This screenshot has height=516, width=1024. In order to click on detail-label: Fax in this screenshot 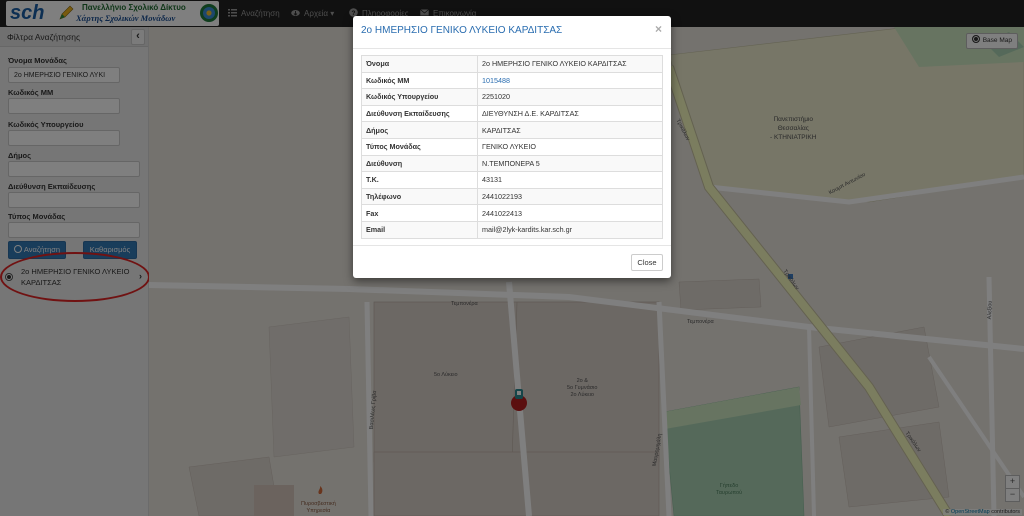, I will do `click(419, 213)`.